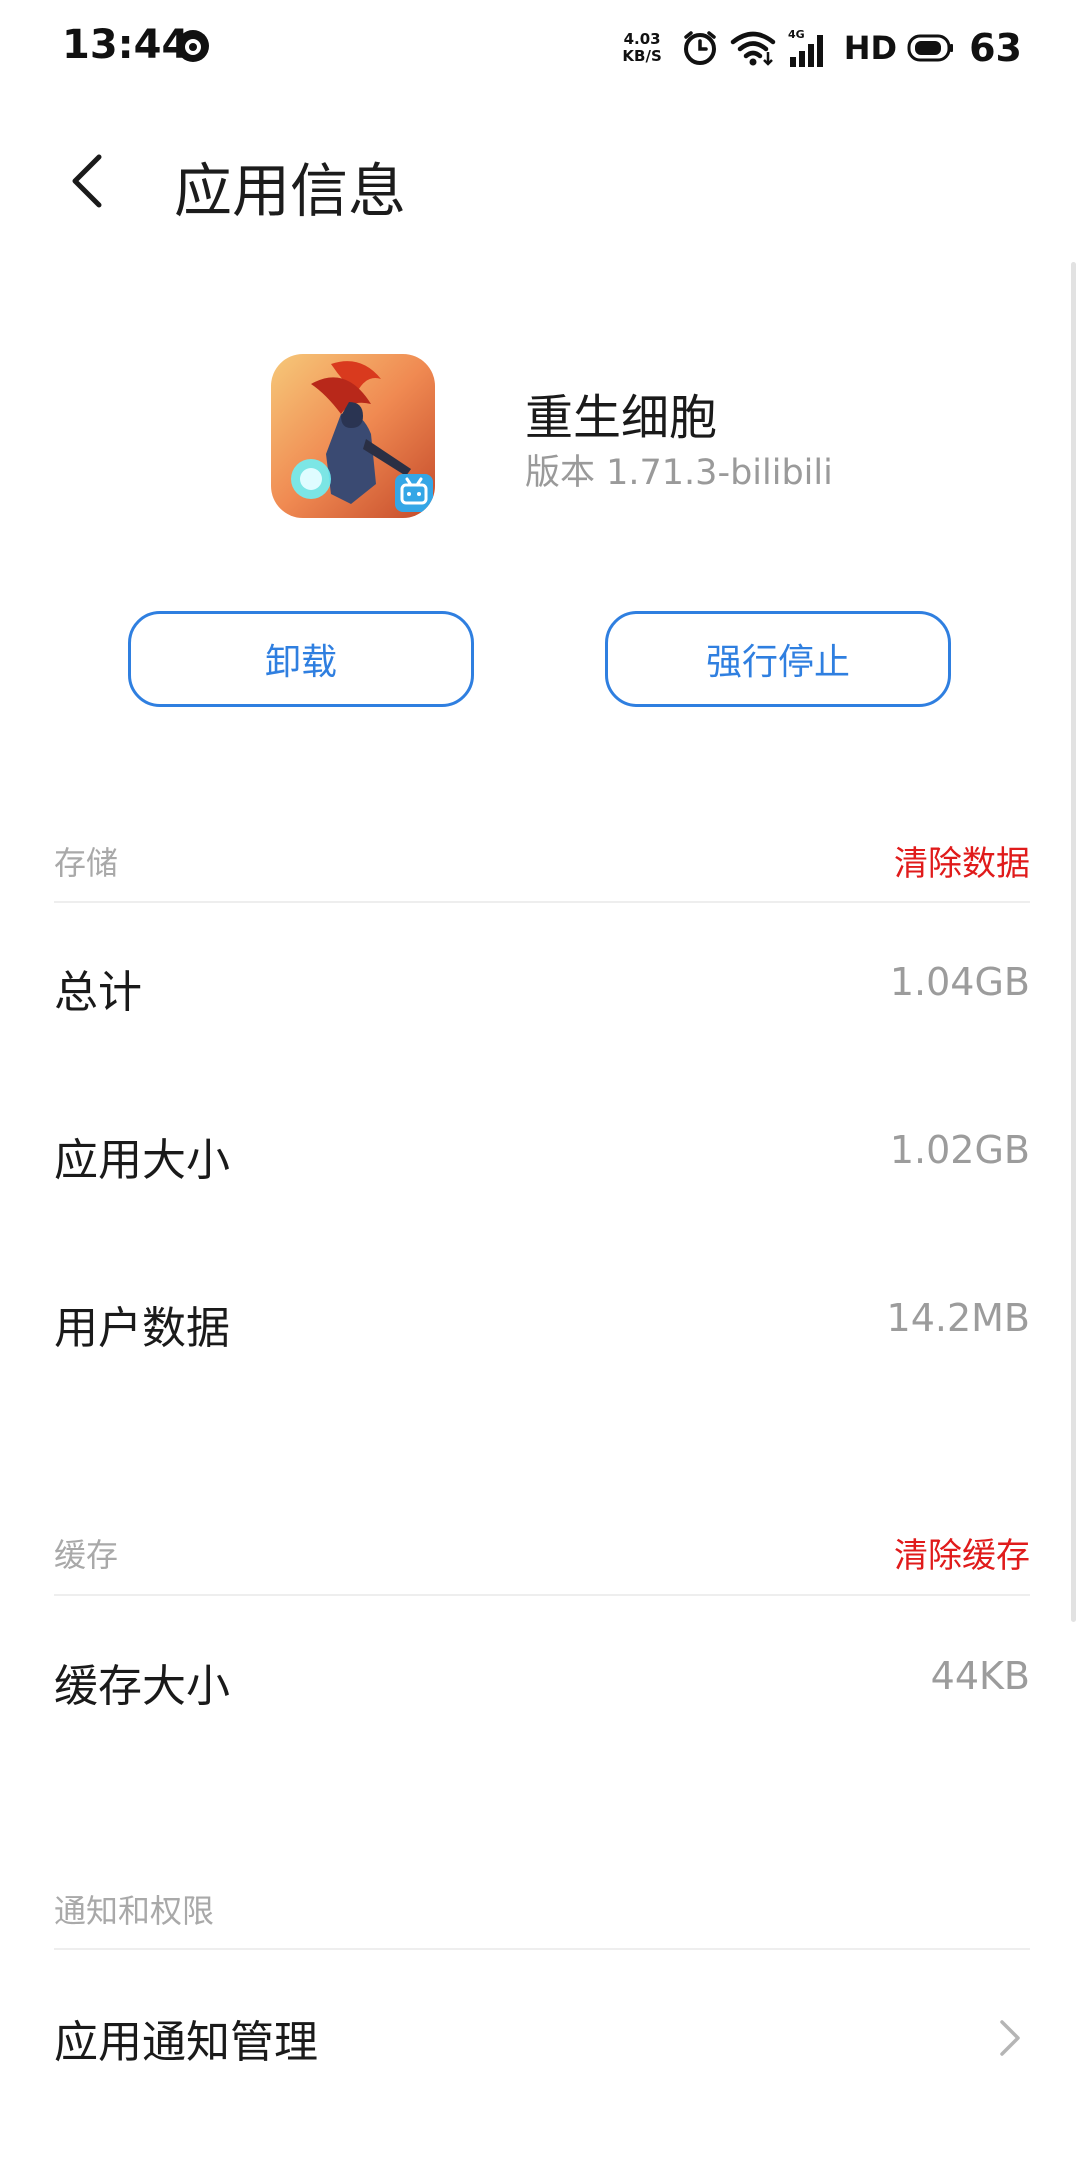 The width and height of the screenshot is (1080, 2160). What do you see at coordinates (959, 1150) in the screenshot?
I see `row-value: 1.02GB` at bounding box center [959, 1150].